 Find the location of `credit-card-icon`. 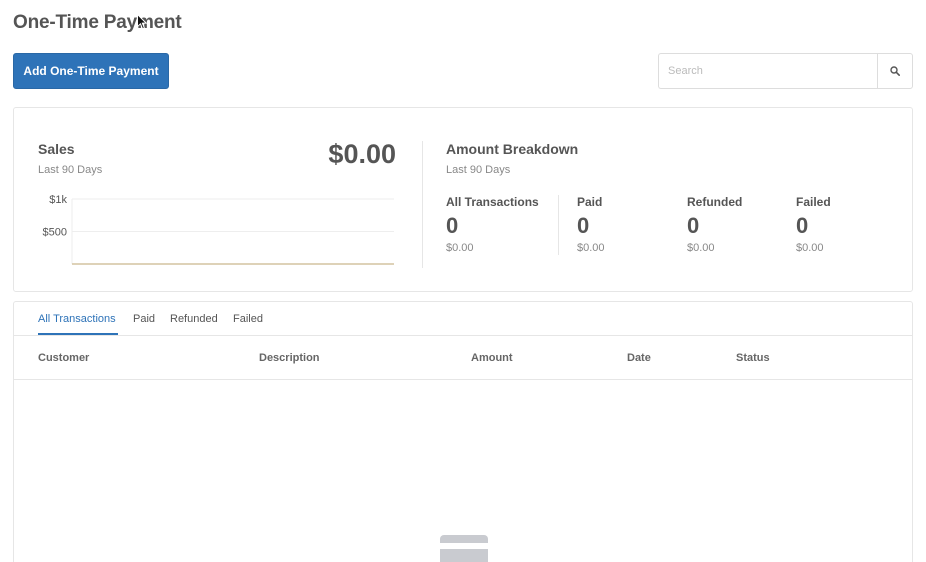

credit-card-icon is located at coordinates (464, 548).